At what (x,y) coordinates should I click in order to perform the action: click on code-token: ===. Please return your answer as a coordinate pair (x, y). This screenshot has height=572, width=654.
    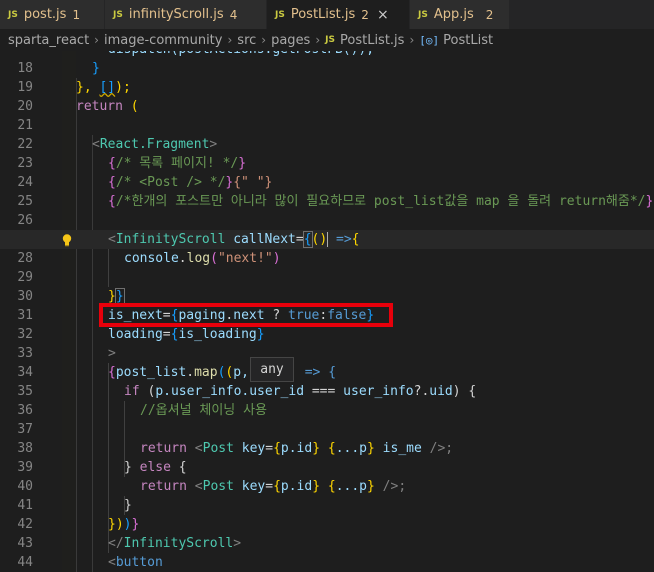
    Looking at the image, I should click on (324, 391).